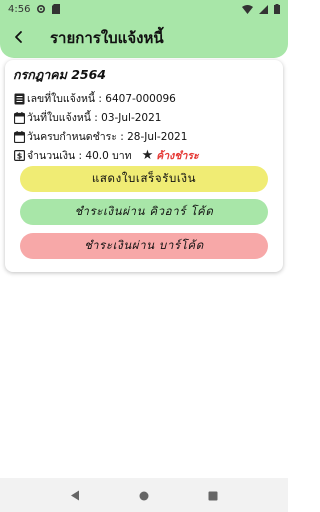 The image size is (320, 512). I want to click on signal-icon, so click(263, 9).